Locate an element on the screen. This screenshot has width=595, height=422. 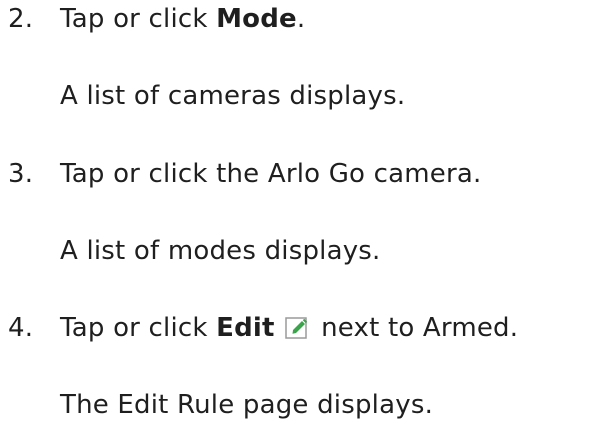
step-text: Tap or click the Arlo Go camera. is located at coordinates (271, 174).